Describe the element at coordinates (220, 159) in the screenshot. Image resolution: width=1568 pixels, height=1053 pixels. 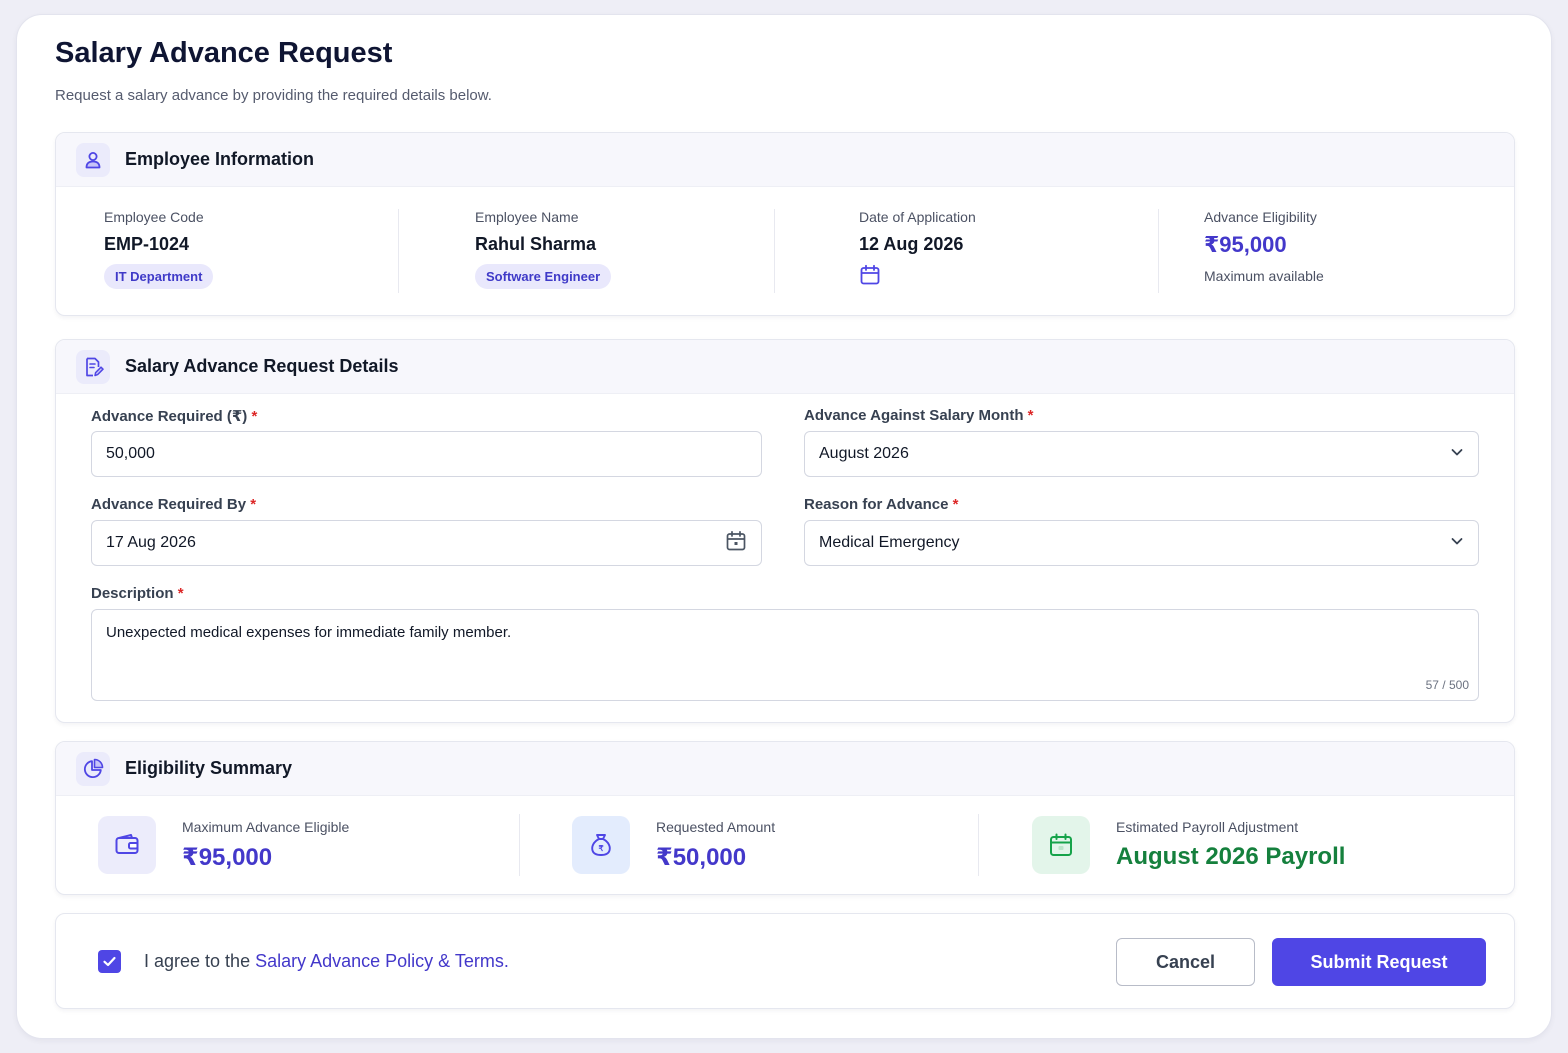
I see `employee-info-title: Employee Information` at that location.